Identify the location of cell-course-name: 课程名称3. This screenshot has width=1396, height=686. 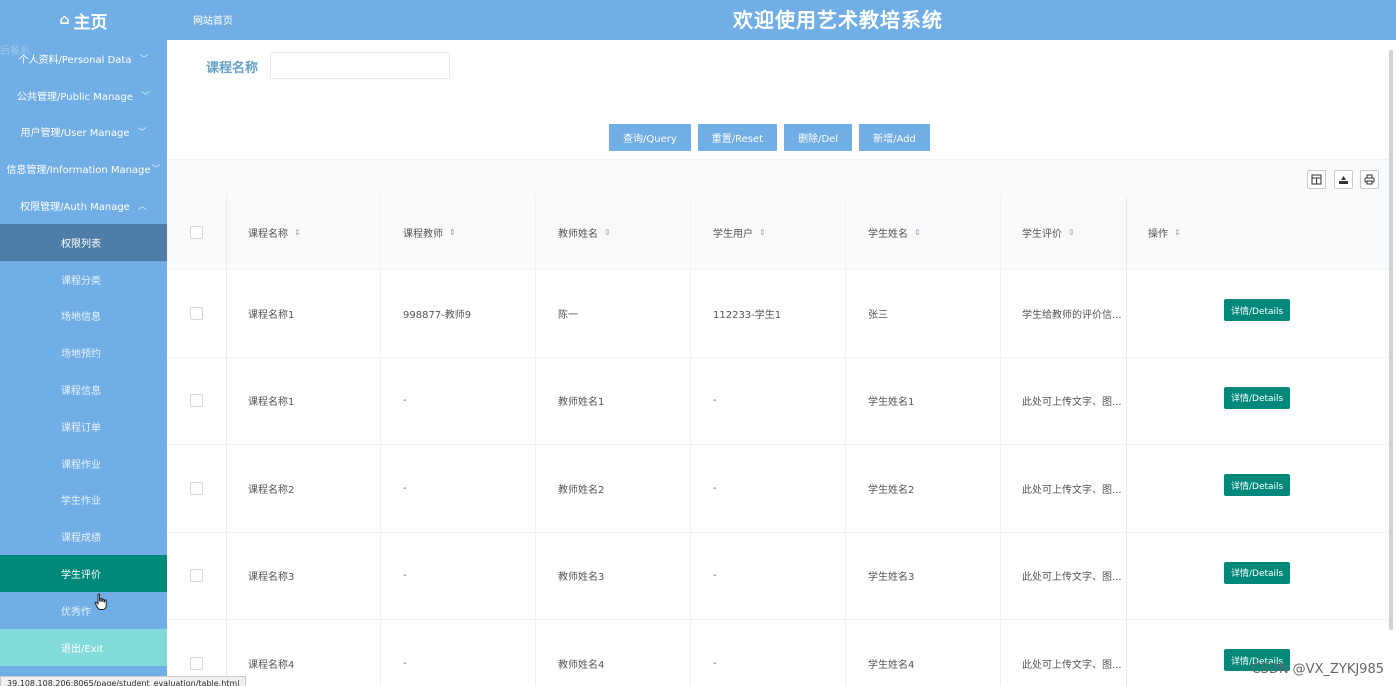
(304, 575).